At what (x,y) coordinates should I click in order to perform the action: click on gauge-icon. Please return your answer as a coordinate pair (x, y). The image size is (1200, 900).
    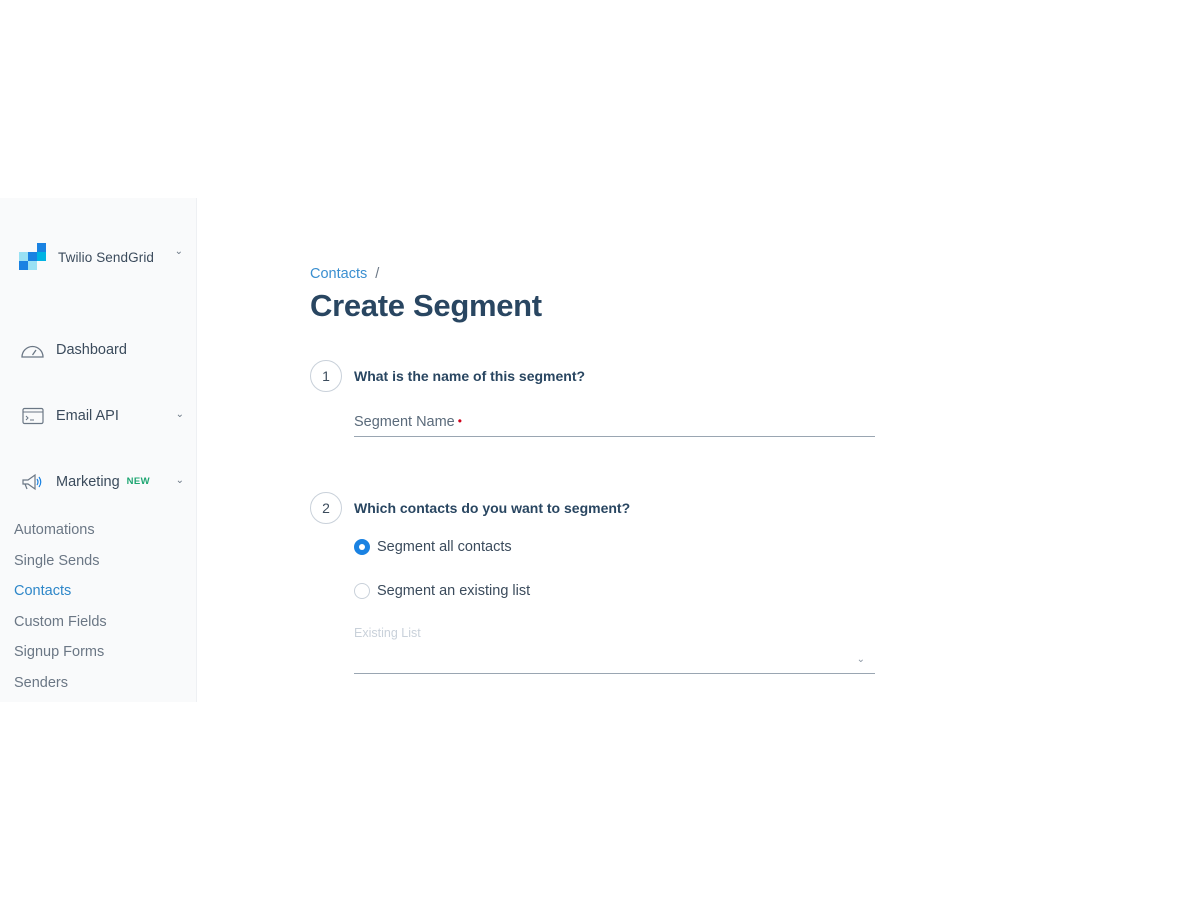
    Looking at the image, I should click on (32, 350).